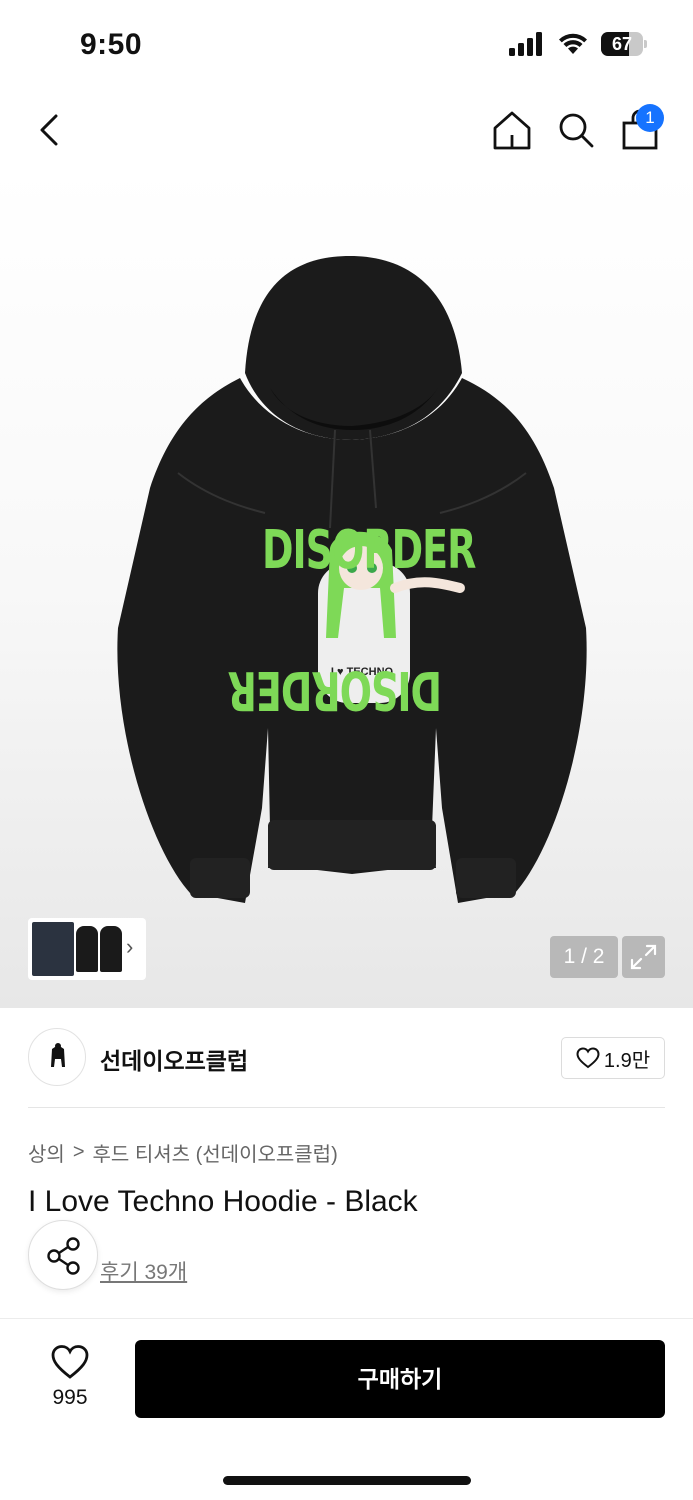 The width and height of the screenshot is (693, 1500). I want to click on status-bar: 9:50 67, so click(346, 46).